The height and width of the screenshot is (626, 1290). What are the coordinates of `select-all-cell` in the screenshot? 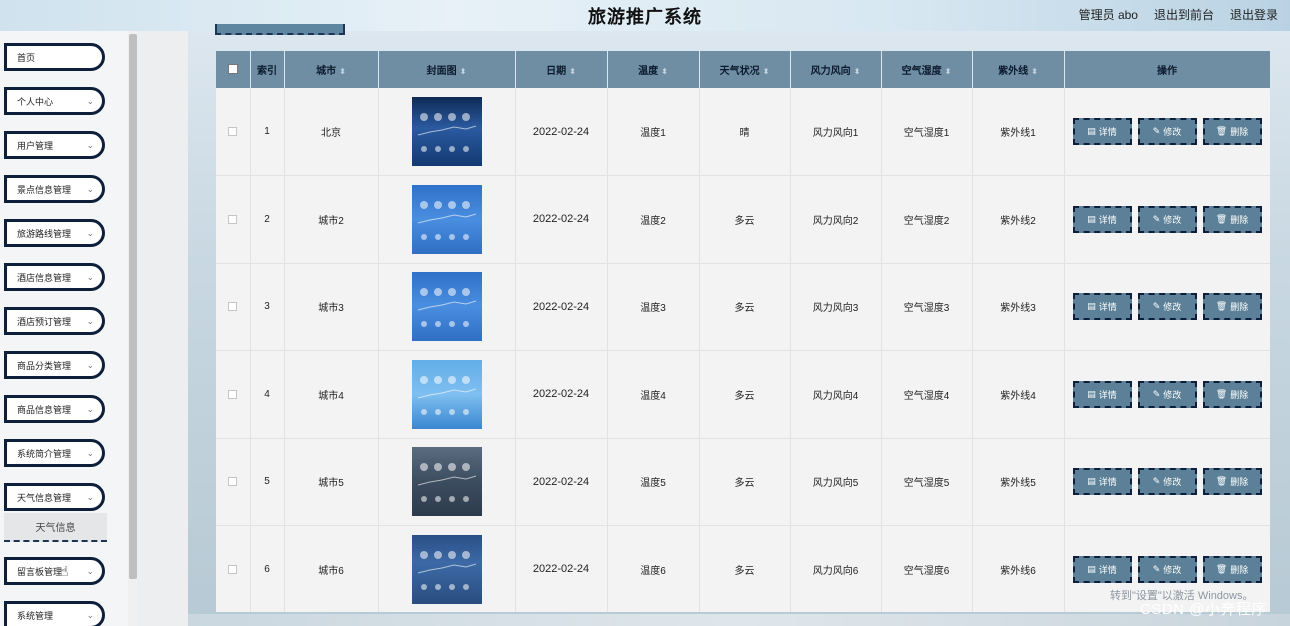 It's located at (233, 69).